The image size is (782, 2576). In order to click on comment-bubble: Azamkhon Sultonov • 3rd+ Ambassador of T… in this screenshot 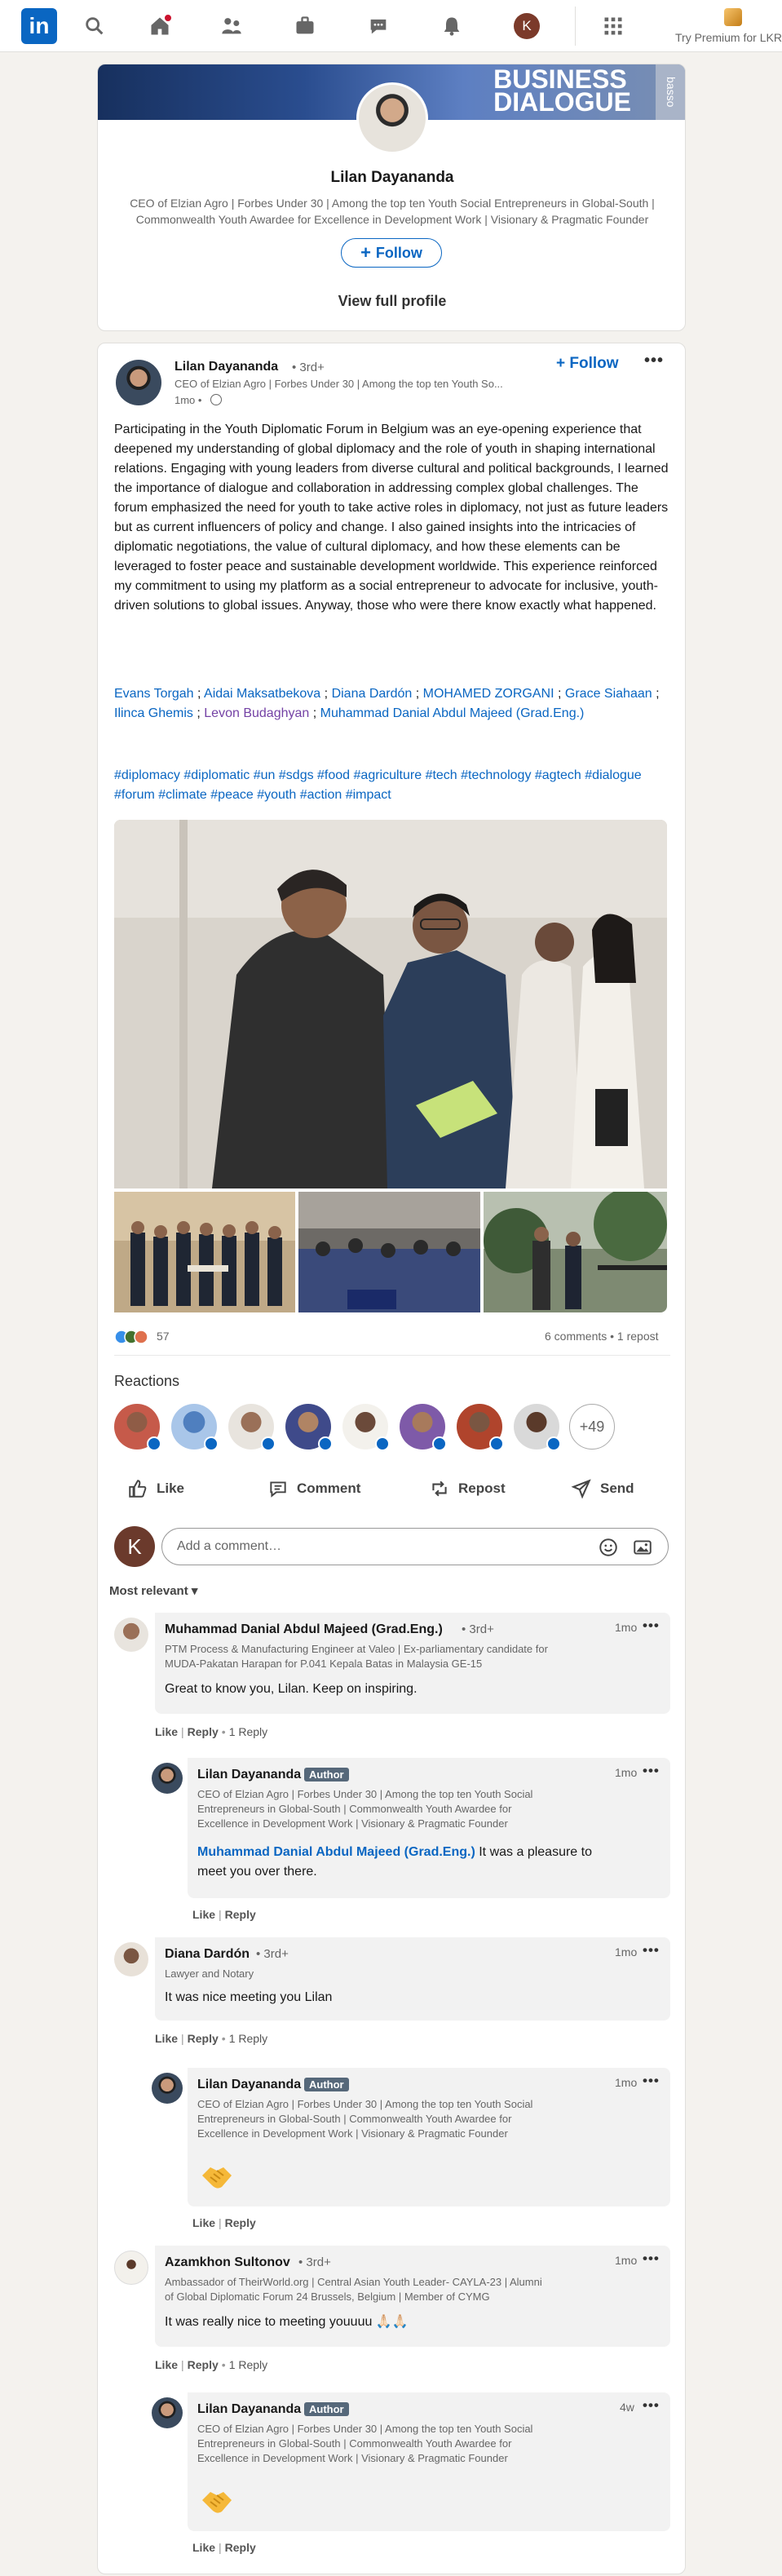, I will do `click(412, 2296)`.